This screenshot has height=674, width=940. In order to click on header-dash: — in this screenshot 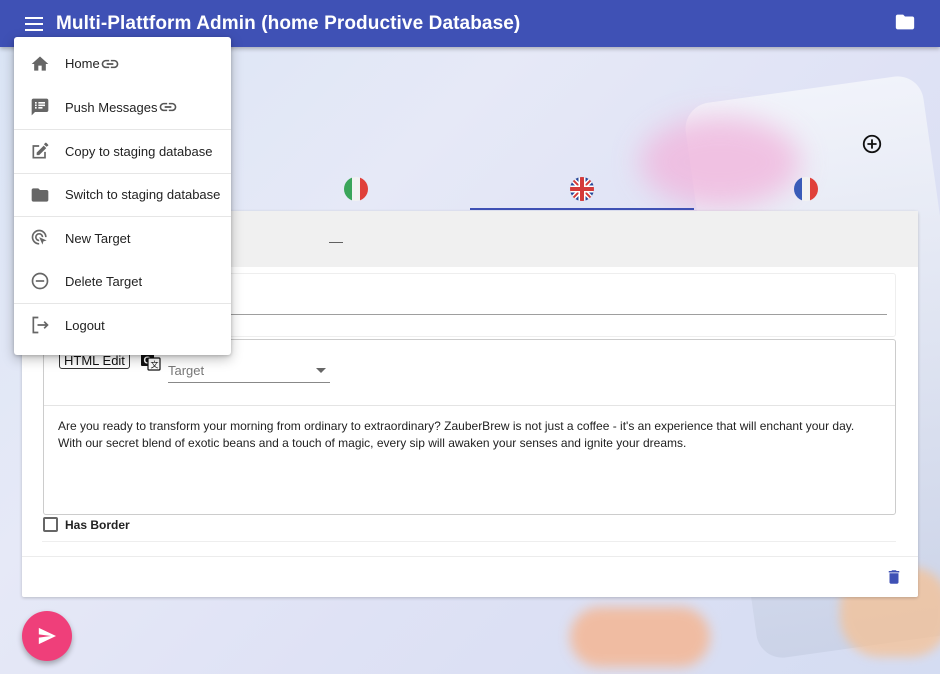, I will do `click(336, 241)`.